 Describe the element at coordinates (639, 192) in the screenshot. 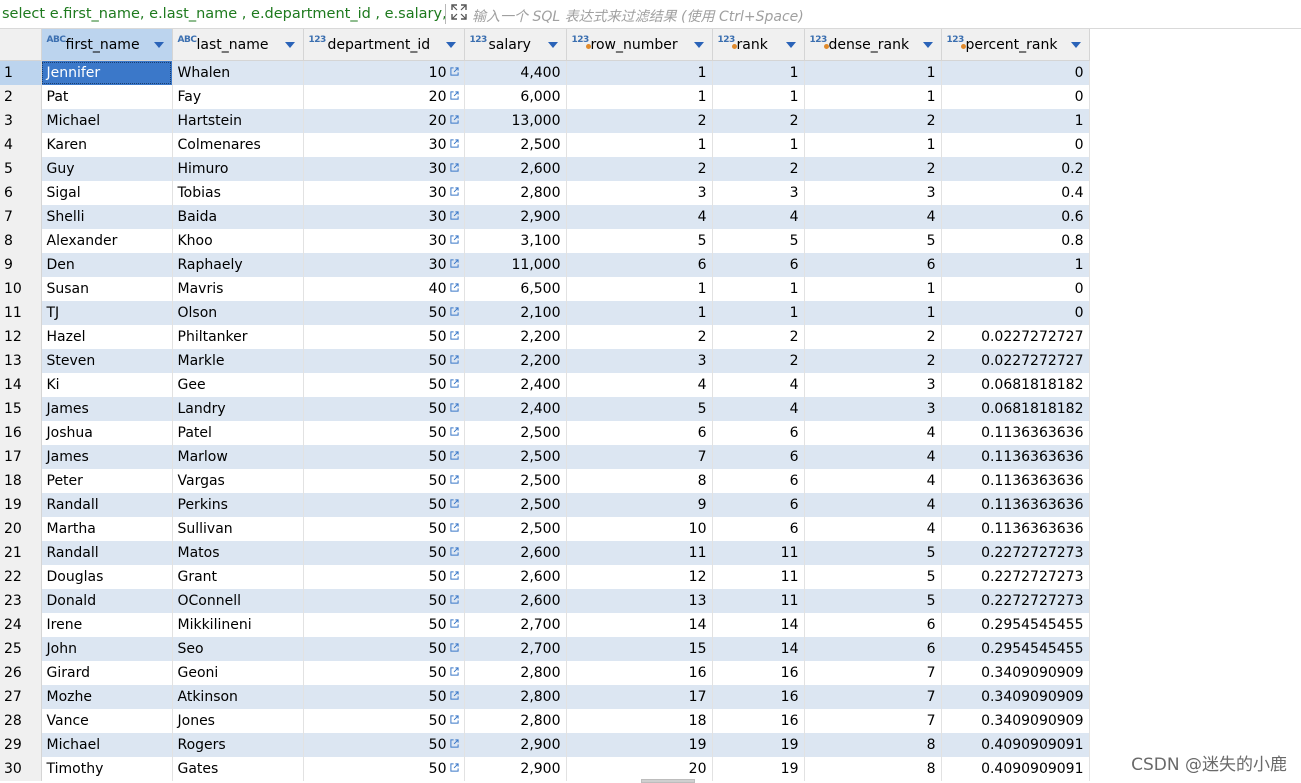

I see `cell-row-number: 3` at that location.